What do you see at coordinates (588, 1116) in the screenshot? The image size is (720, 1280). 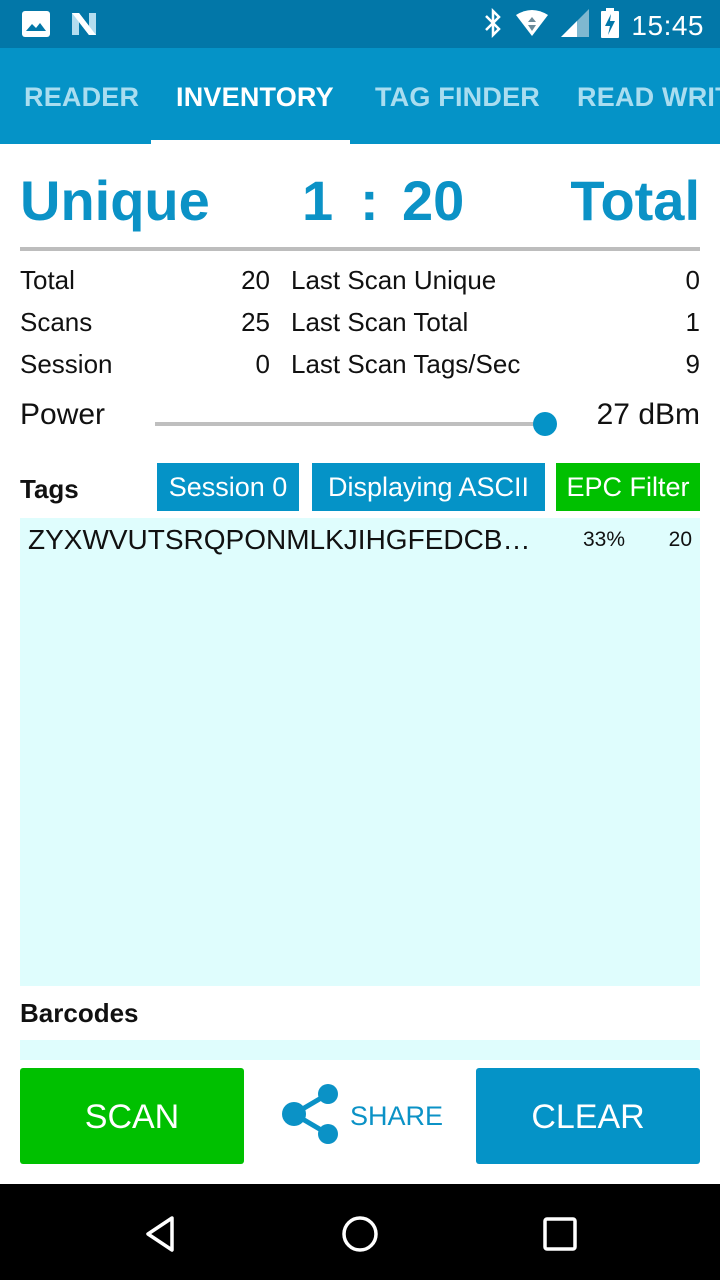 I see `clear-button: CLEAR` at bounding box center [588, 1116].